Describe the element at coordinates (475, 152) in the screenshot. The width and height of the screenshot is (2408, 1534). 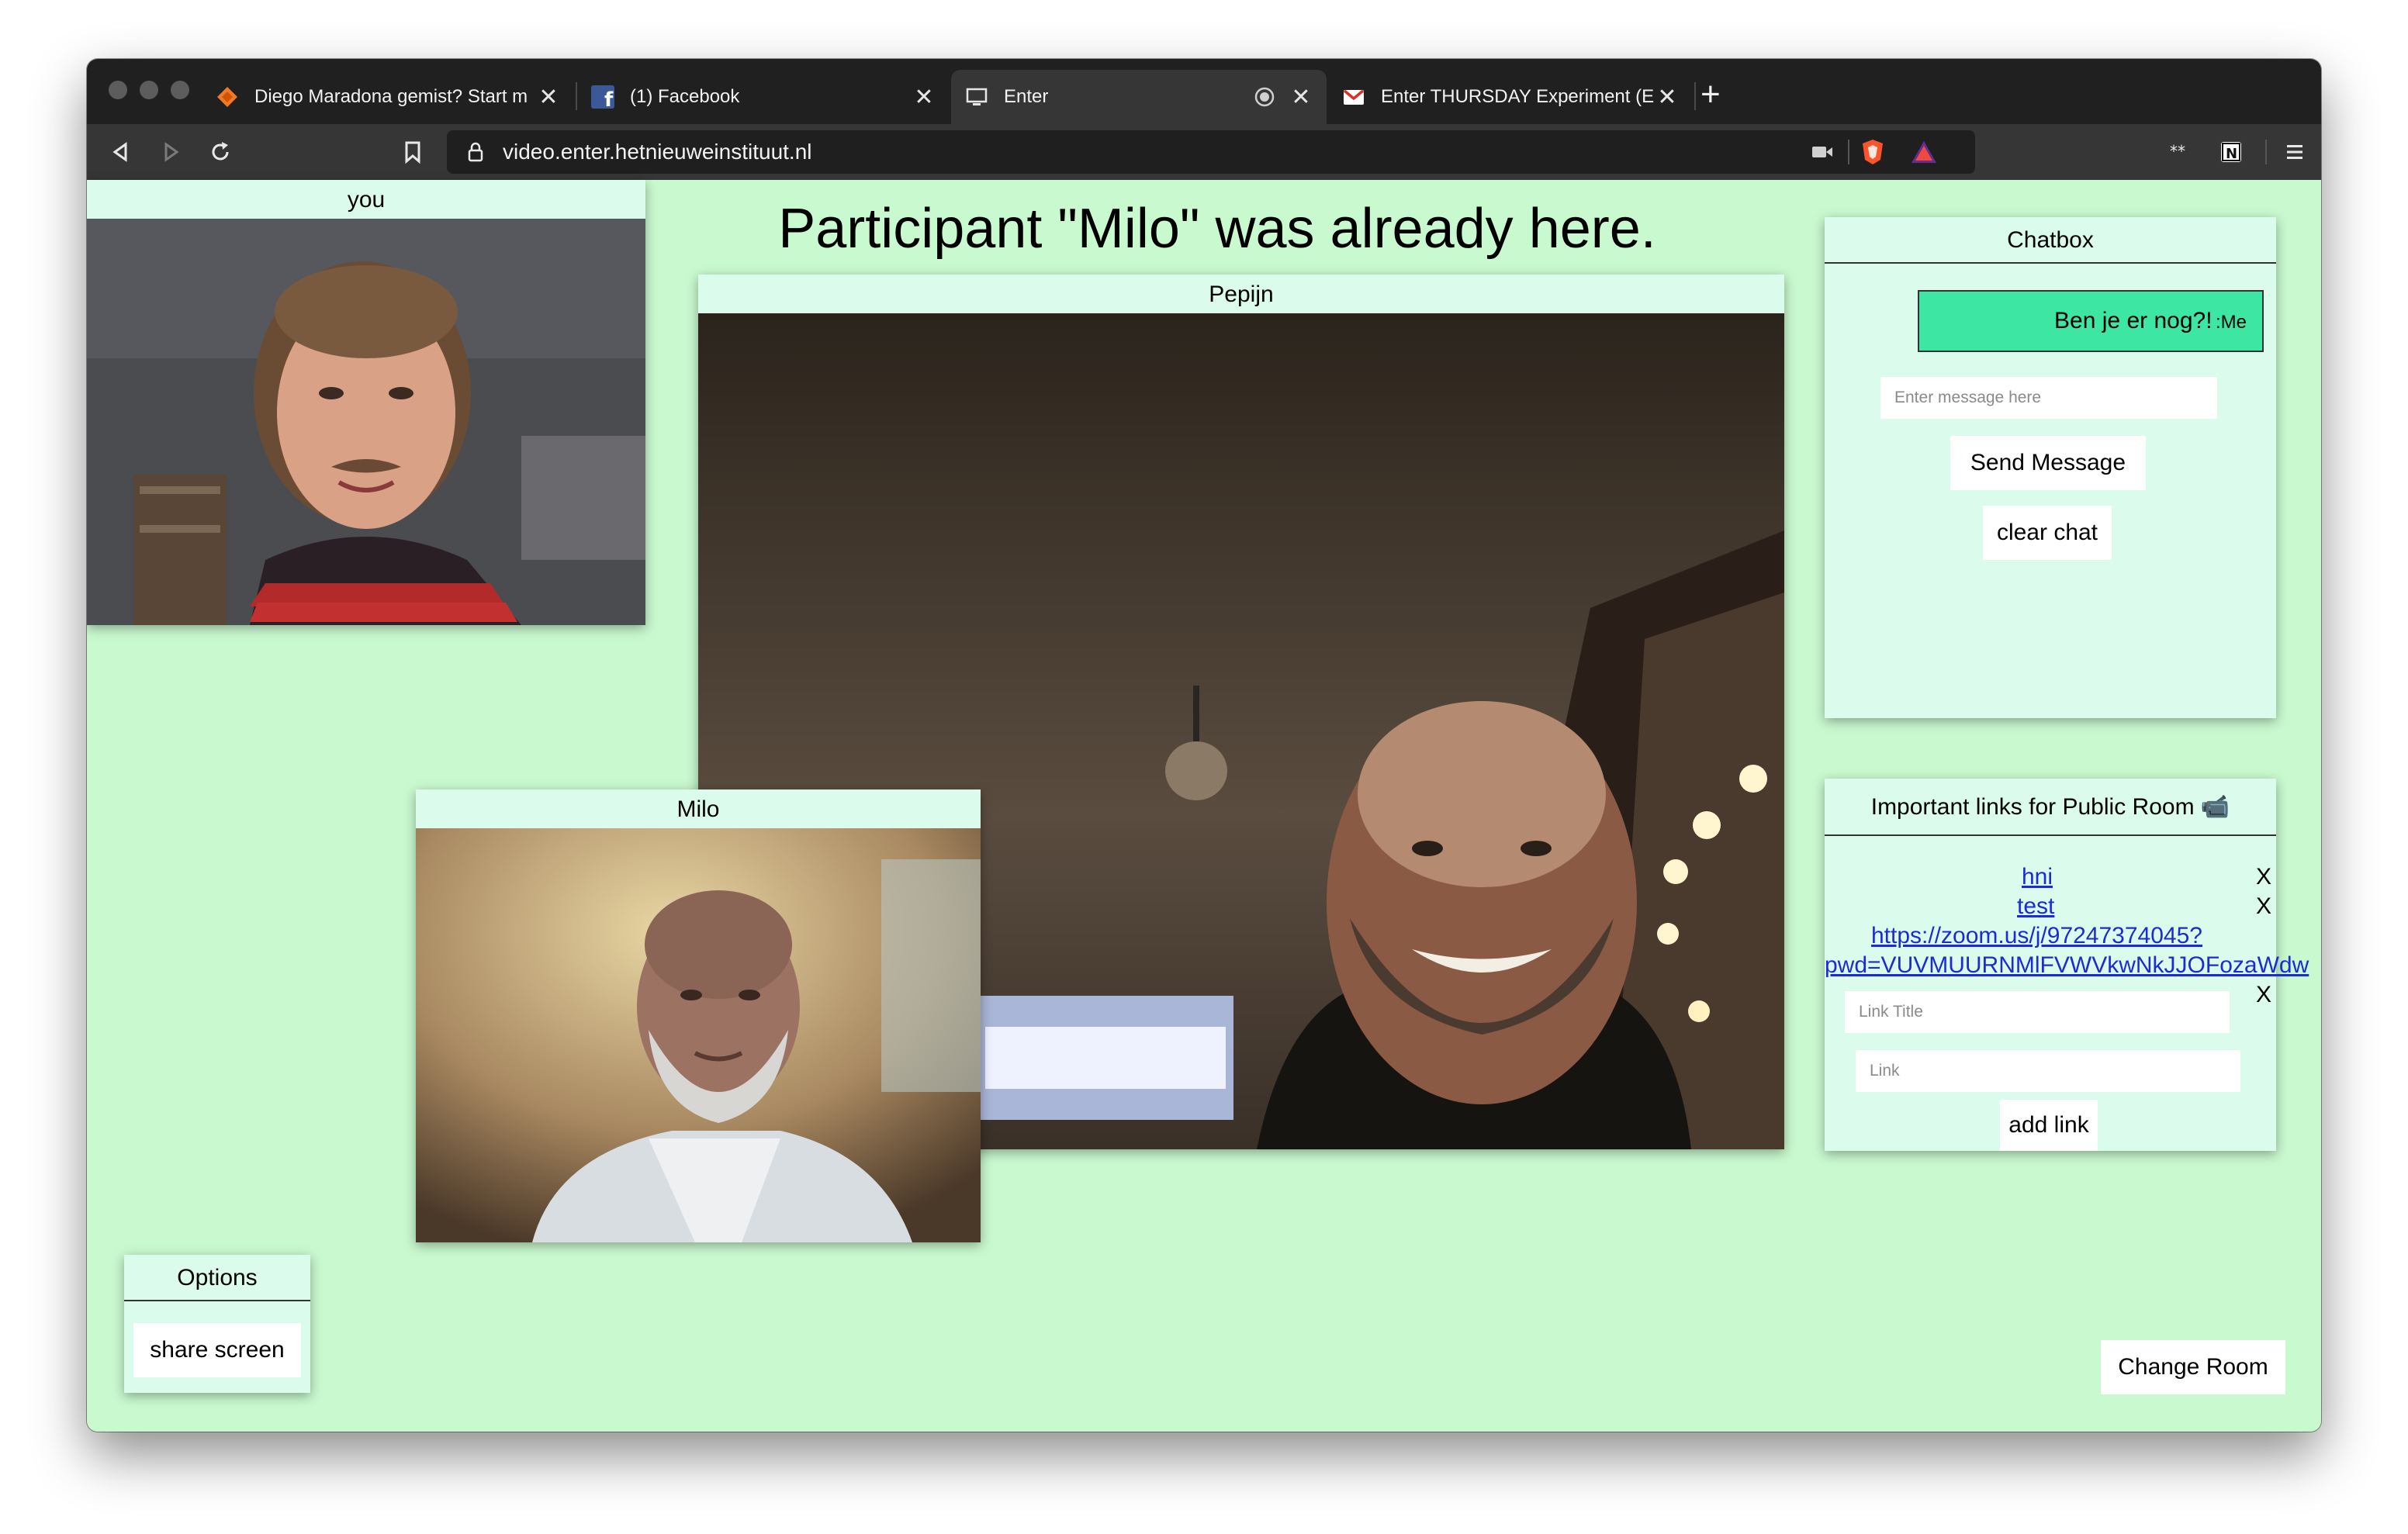
I see `lock-icon` at that location.